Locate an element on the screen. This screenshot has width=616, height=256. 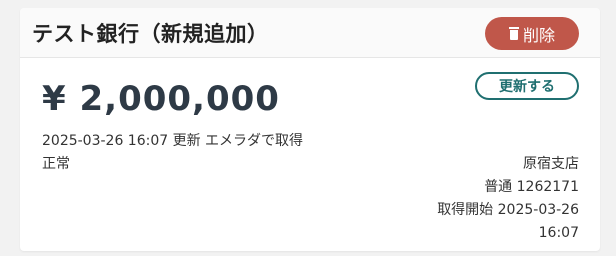
acquisition-start: 取得開始 2025-03-26 is located at coordinates (508, 210).